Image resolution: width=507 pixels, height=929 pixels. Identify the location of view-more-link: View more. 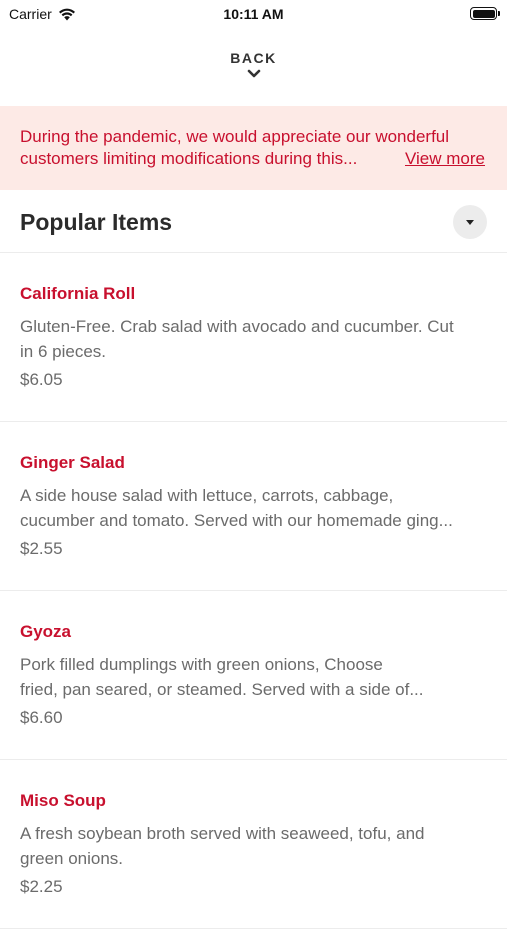
(445, 159).